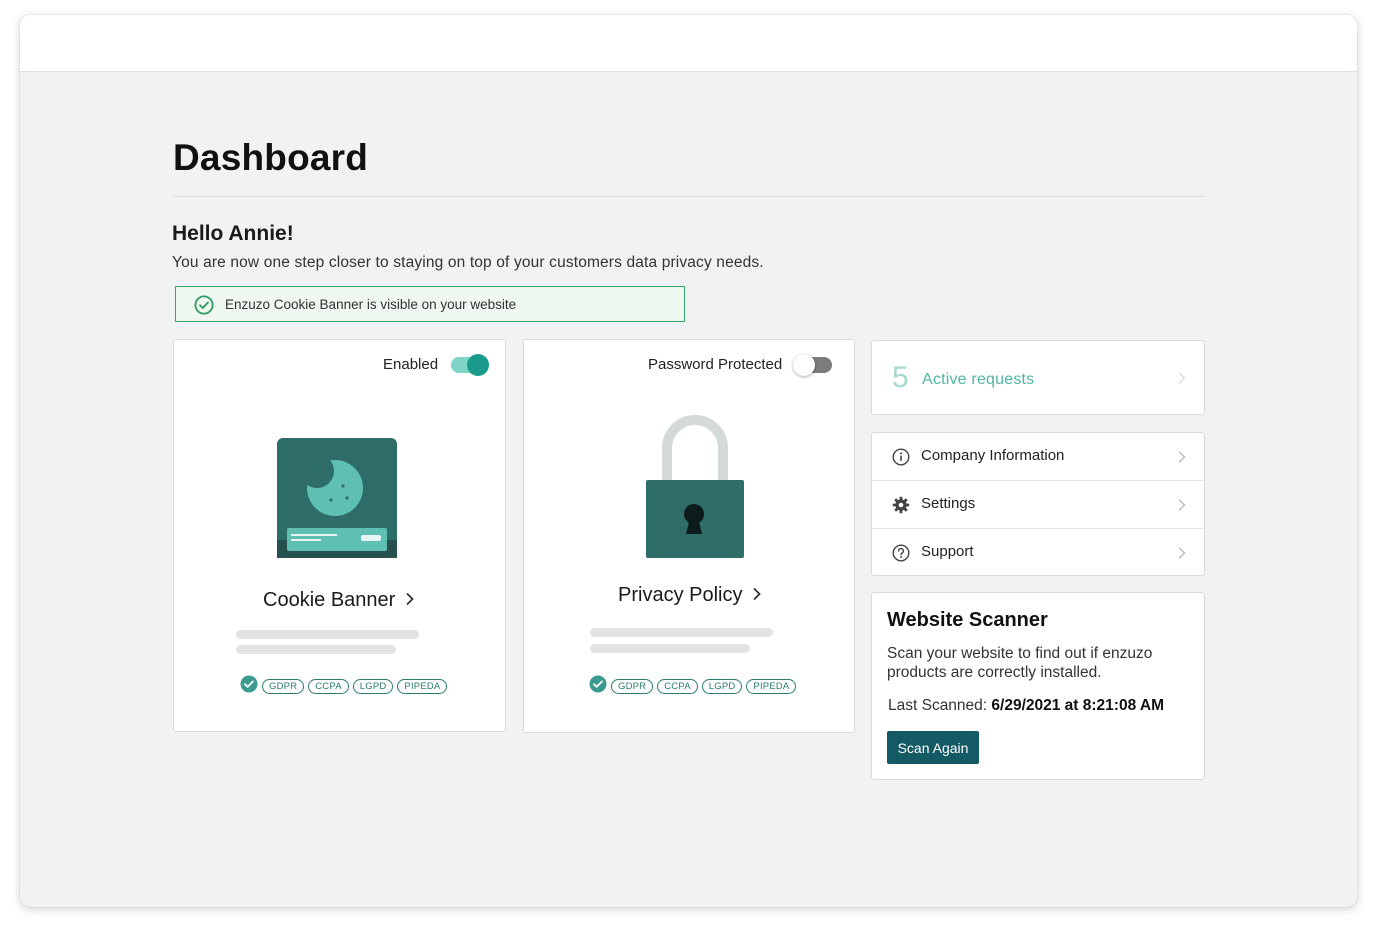 The height and width of the screenshot is (931, 1377). I want to click on password-protected-toggle, so click(812, 365).